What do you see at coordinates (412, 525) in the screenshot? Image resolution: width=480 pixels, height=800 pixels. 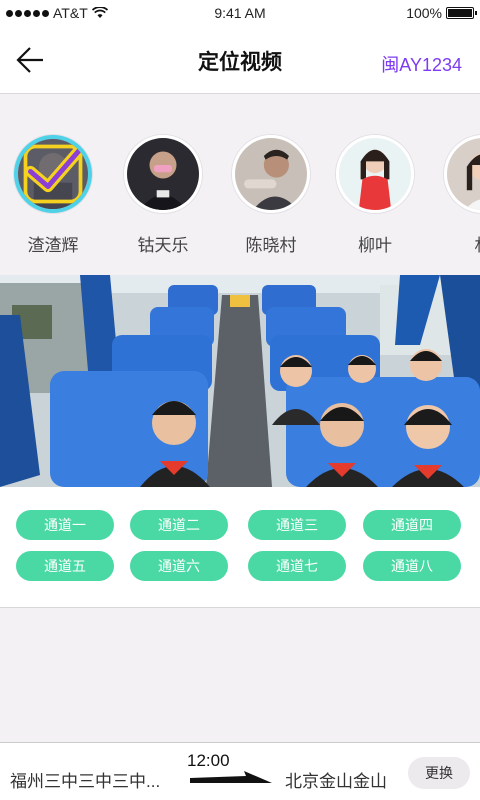 I see `channel-button-4: 通道四` at bounding box center [412, 525].